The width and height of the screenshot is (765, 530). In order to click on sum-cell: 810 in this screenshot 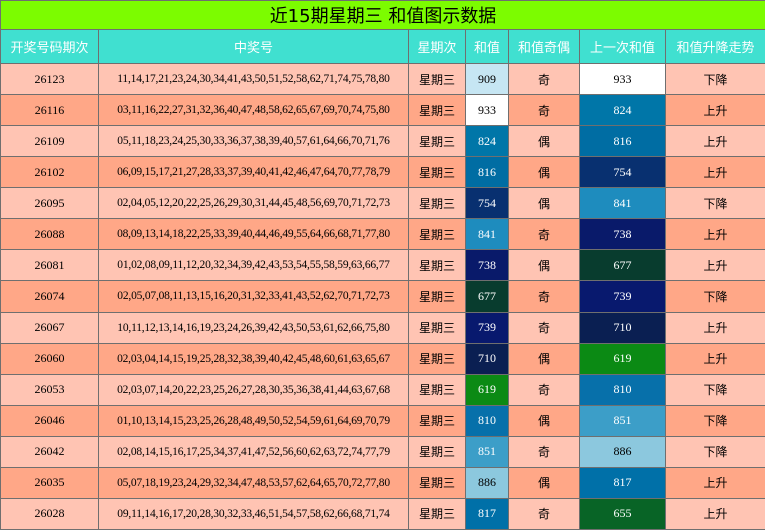, I will do `click(487, 420)`.